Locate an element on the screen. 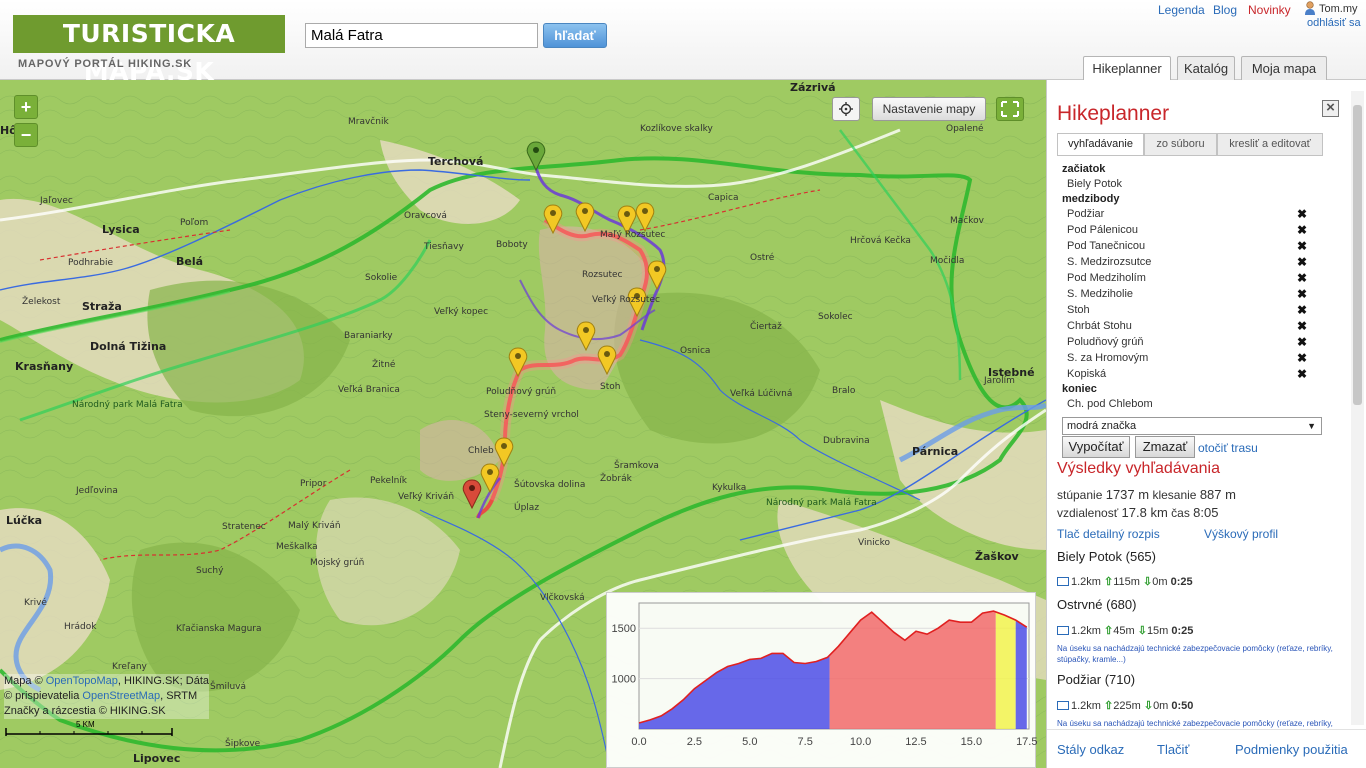 Image resolution: width=1366 pixels, height=768 pixels. via-point: Chrbát Stohu is located at coordinates (1099, 326).